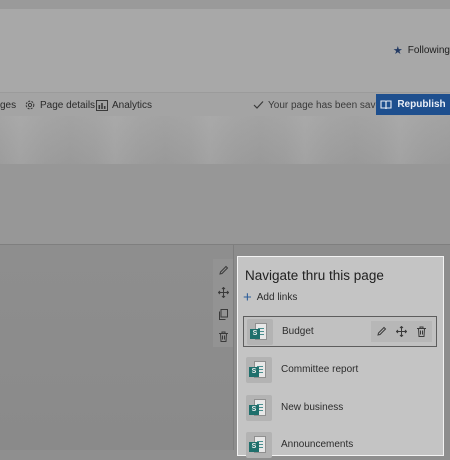 The width and height of the screenshot is (450, 460). What do you see at coordinates (314, 275) in the screenshot?
I see `webpart-title: Navigate thru this page` at bounding box center [314, 275].